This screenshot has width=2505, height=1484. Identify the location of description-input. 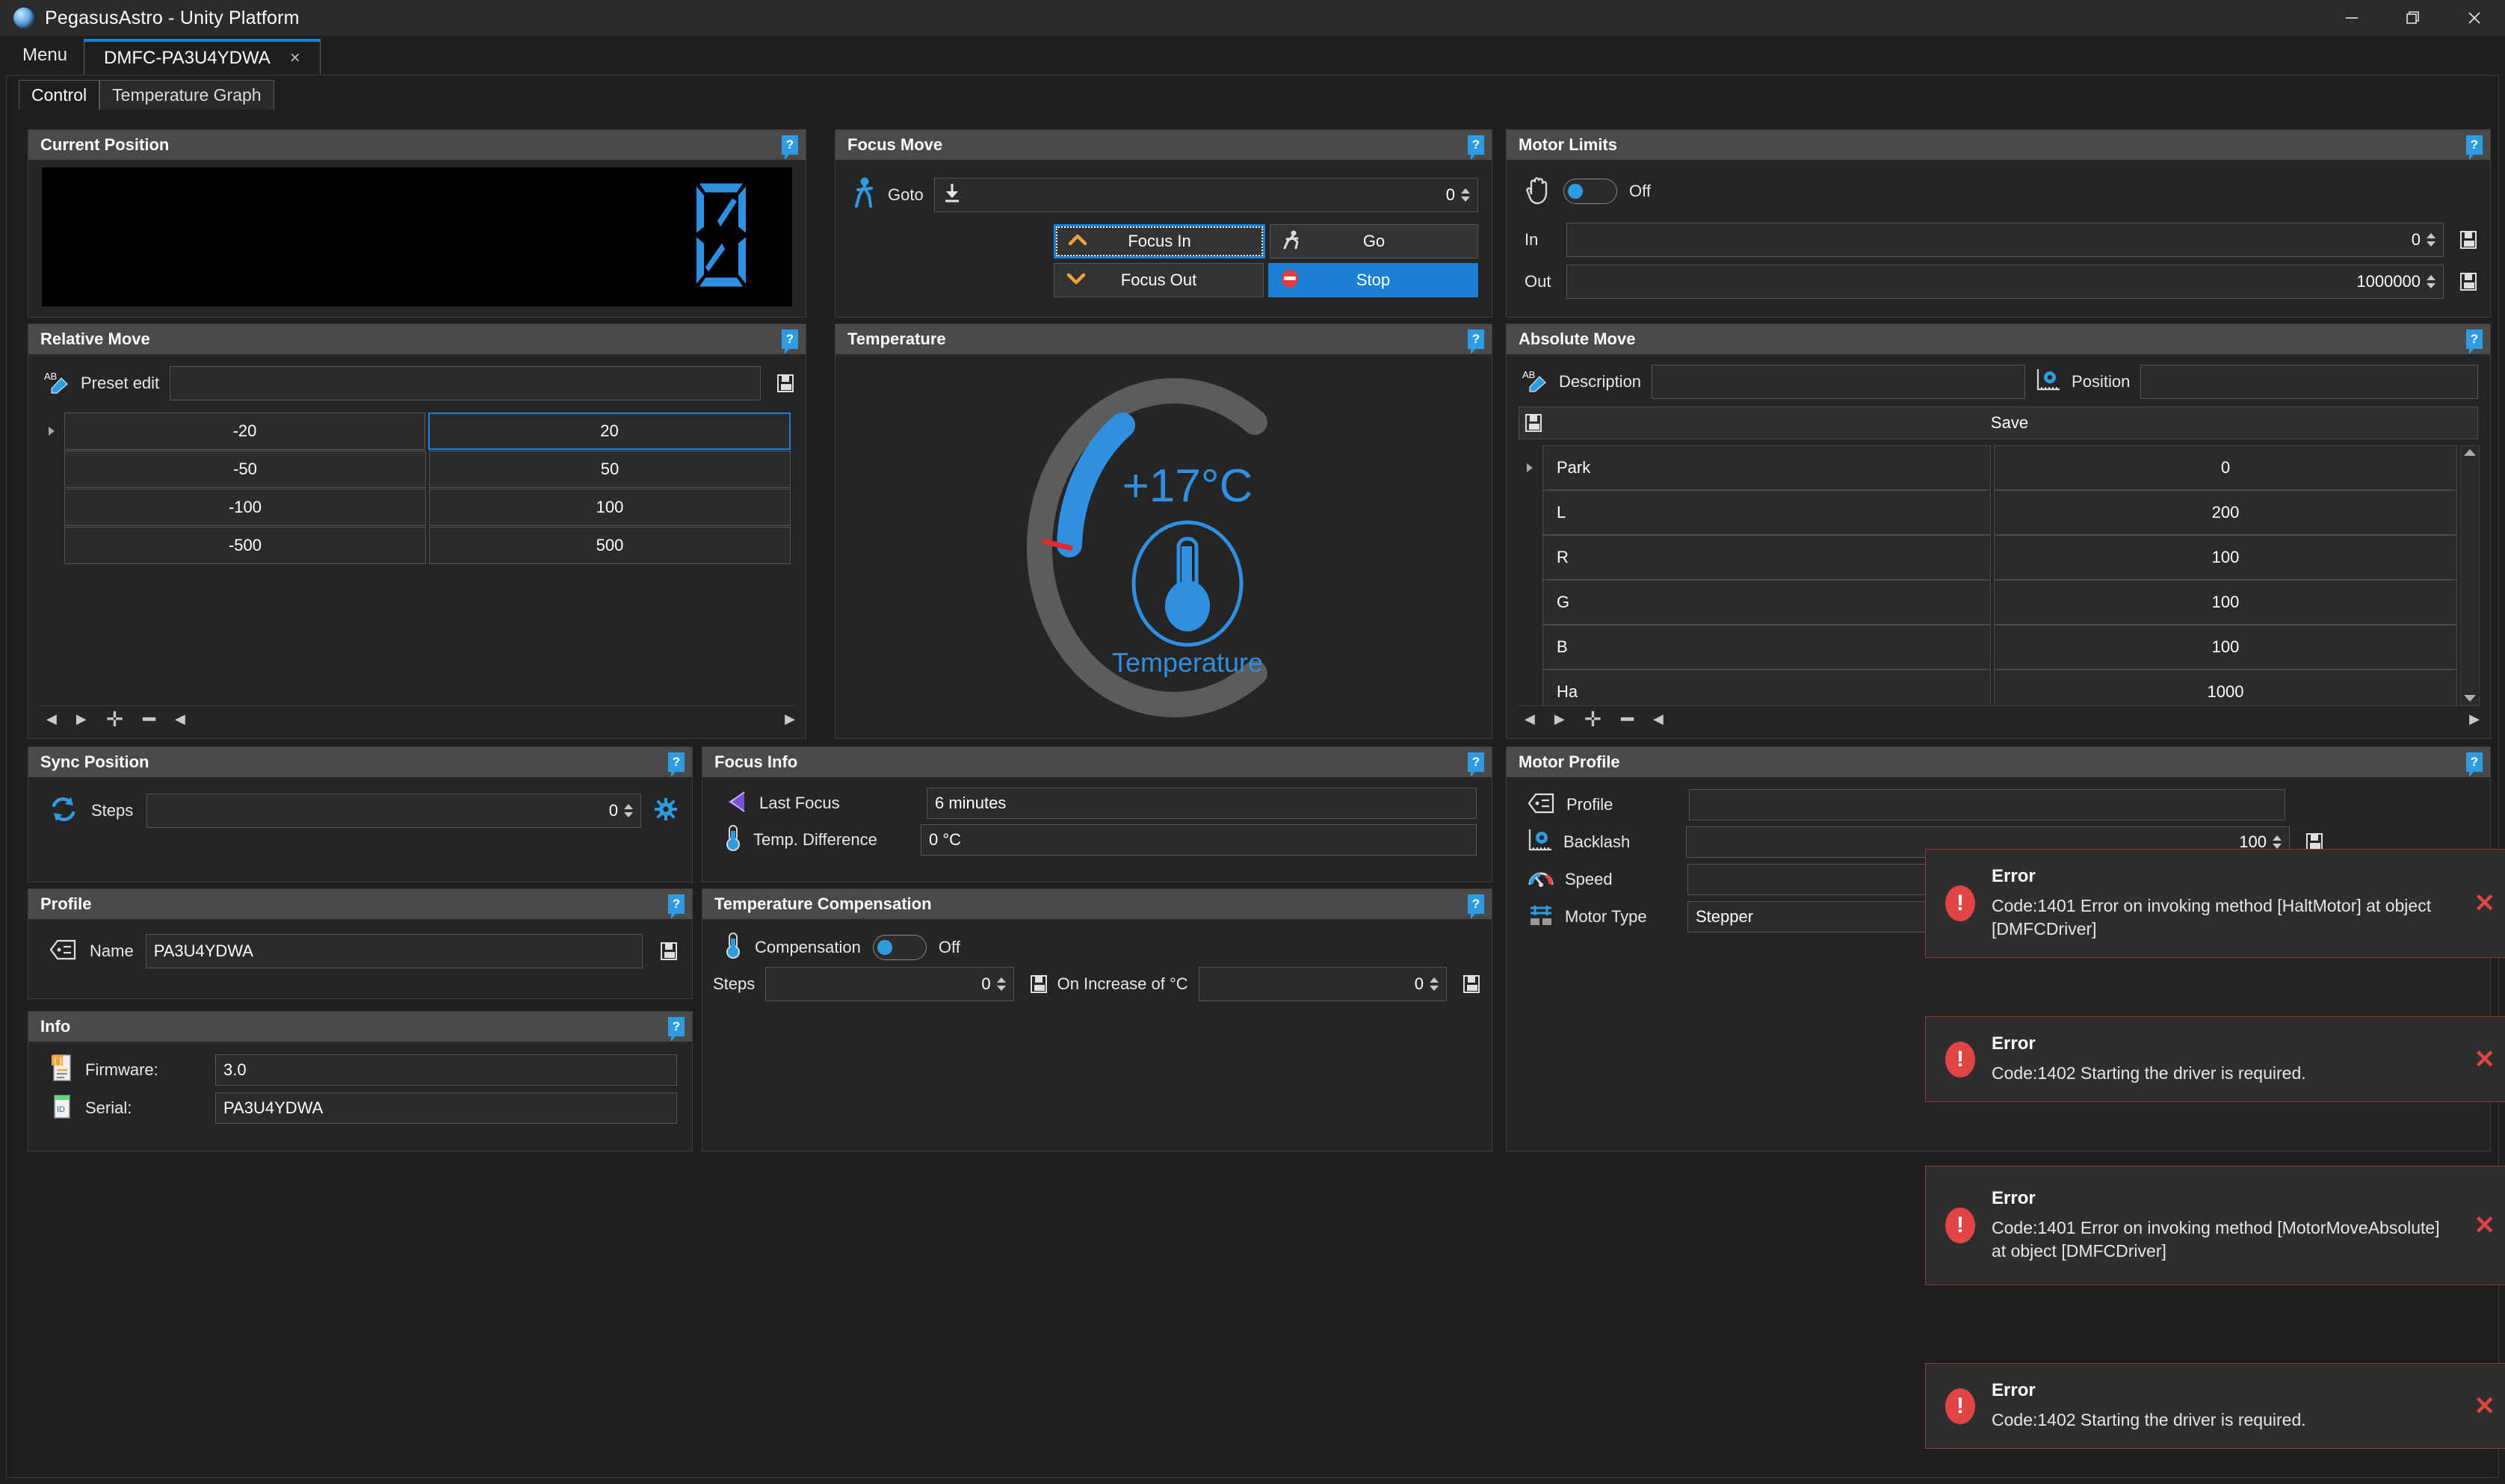
(1839, 382).